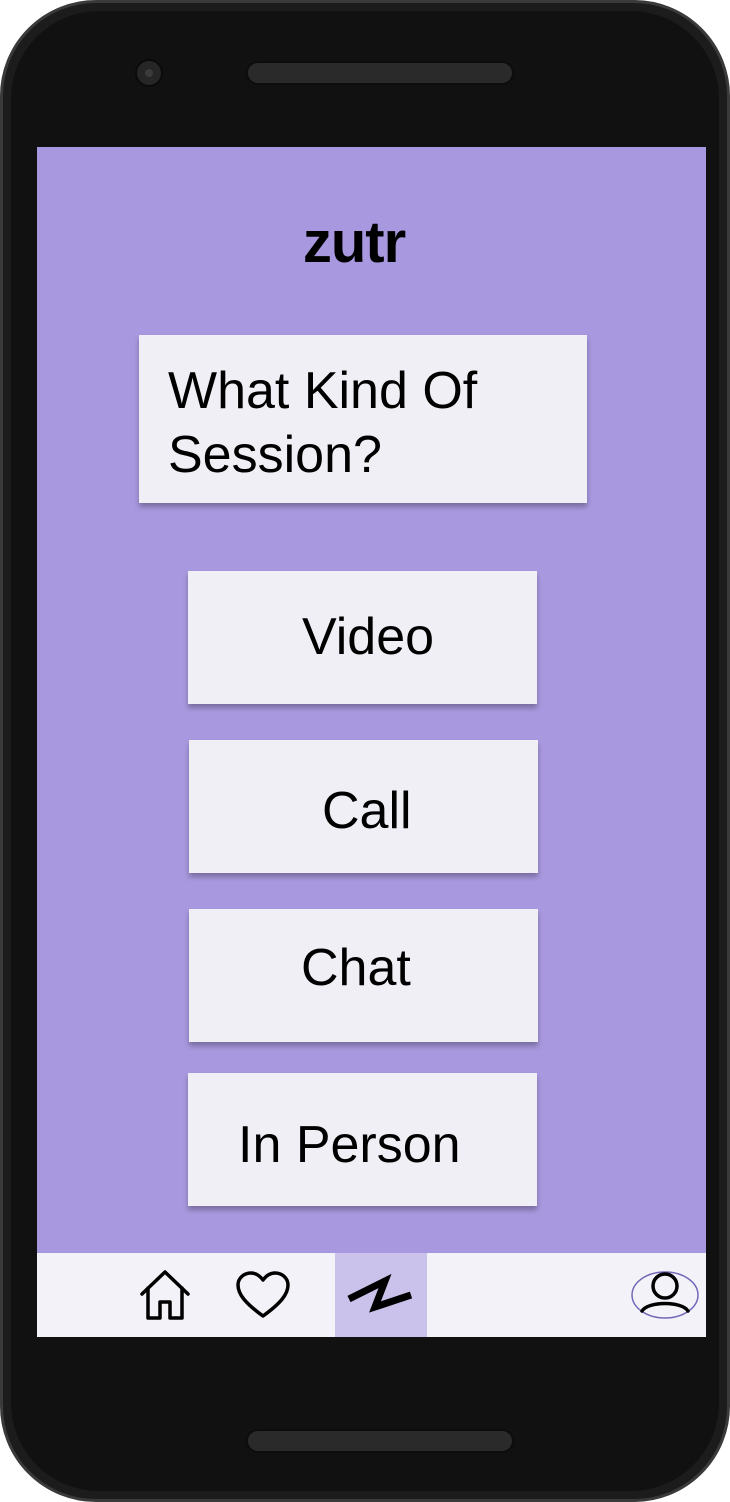 This screenshot has width=730, height=1502. I want to click on front-camera, so click(149, 73).